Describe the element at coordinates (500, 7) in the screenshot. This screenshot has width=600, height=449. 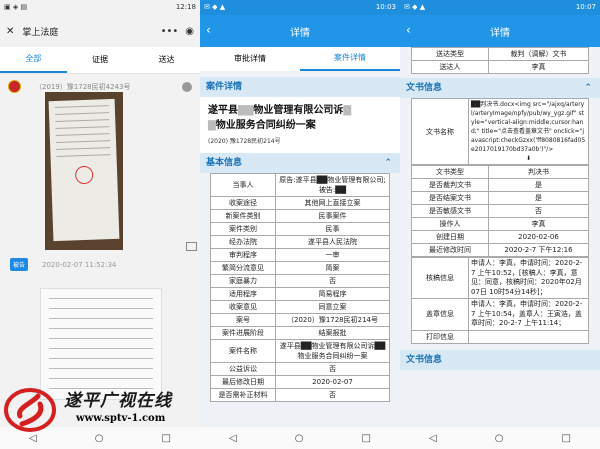
I see `status-bar: ✉ ◆ ▲ 10:07` at that location.